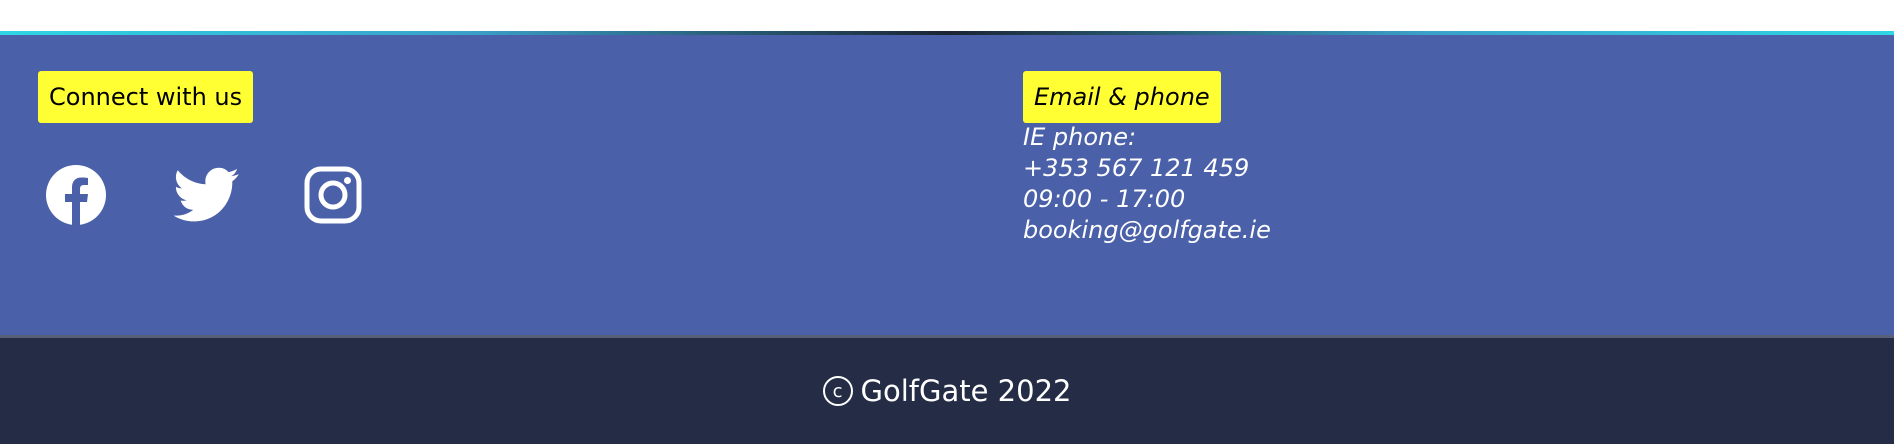 The height and width of the screenshot is (445, 1894). What do you see at coordinates (966, 391) in the screenshot?
I see `copyright-text: GolfGate 2022` at bounding box center [966, 391].